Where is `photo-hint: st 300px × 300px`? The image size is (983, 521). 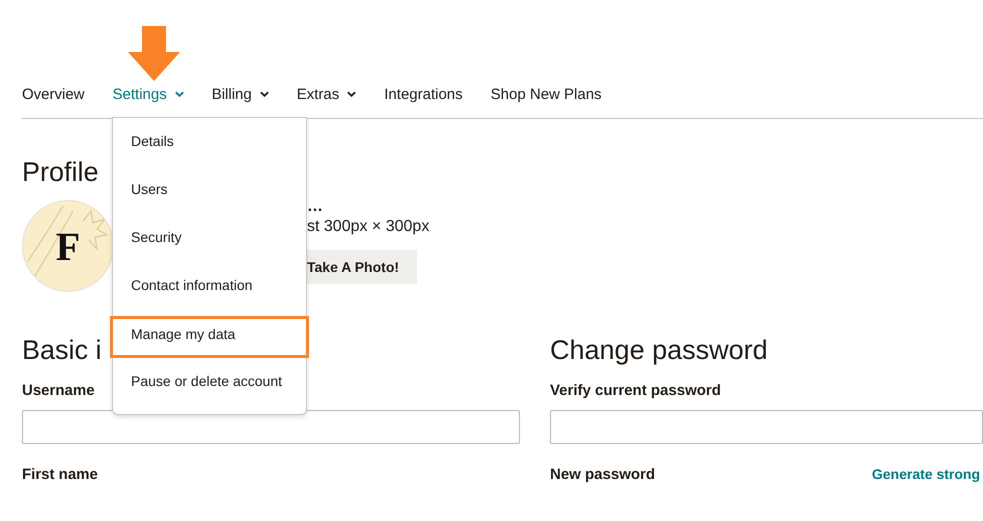
photo-hint: st 300px × 300px is located at coordinates (368, 227).